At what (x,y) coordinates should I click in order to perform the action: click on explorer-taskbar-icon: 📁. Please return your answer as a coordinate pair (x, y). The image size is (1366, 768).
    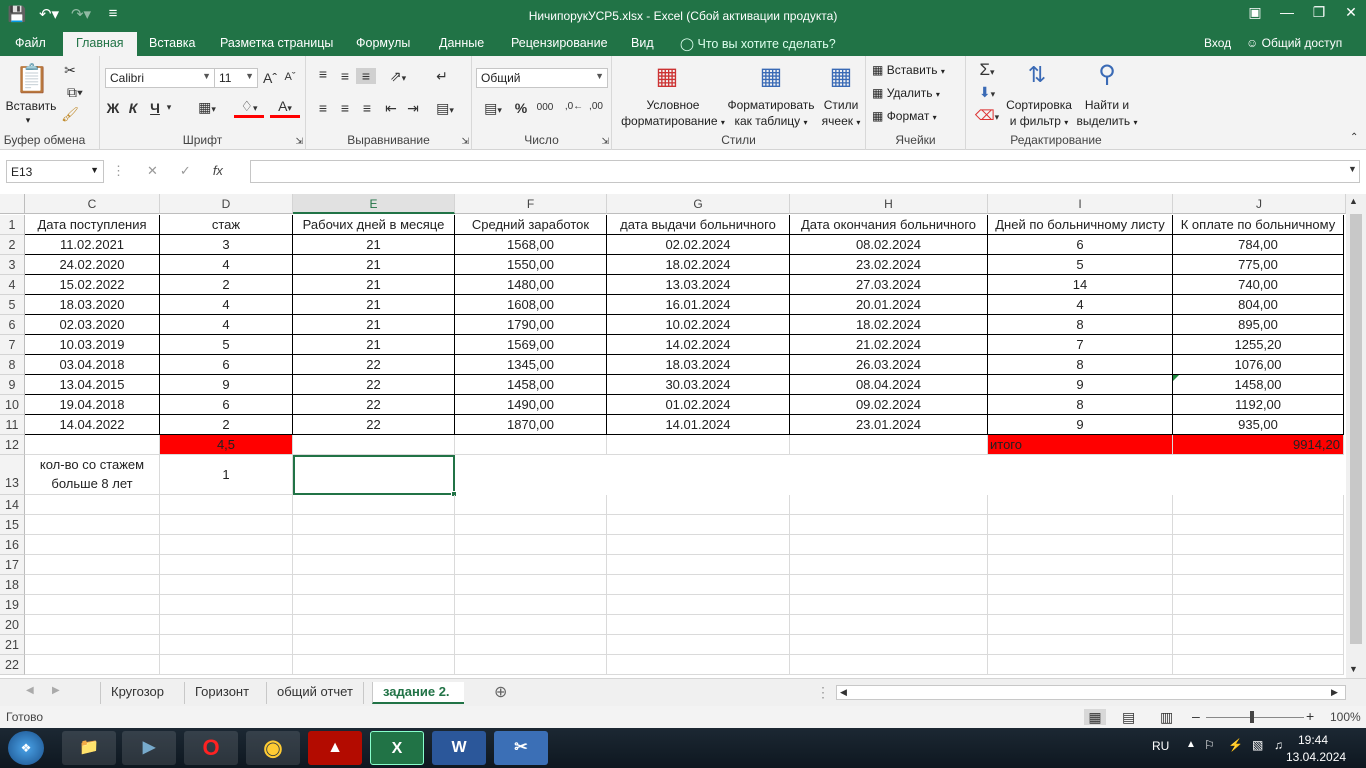
    Looking at the image, I should click on (89, 748).